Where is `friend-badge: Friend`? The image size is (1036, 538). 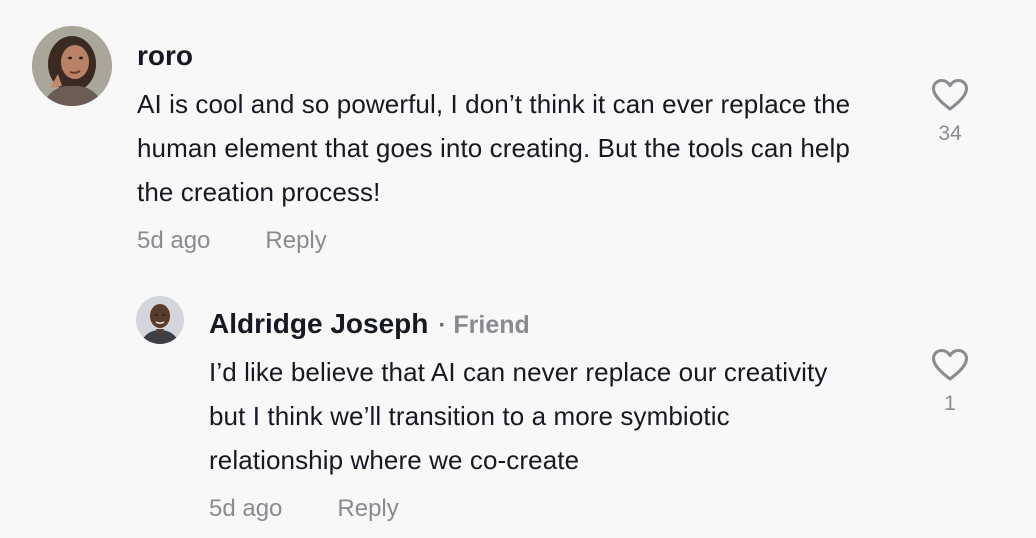
friend-badge: Friend is located at coordinates (491, 325).